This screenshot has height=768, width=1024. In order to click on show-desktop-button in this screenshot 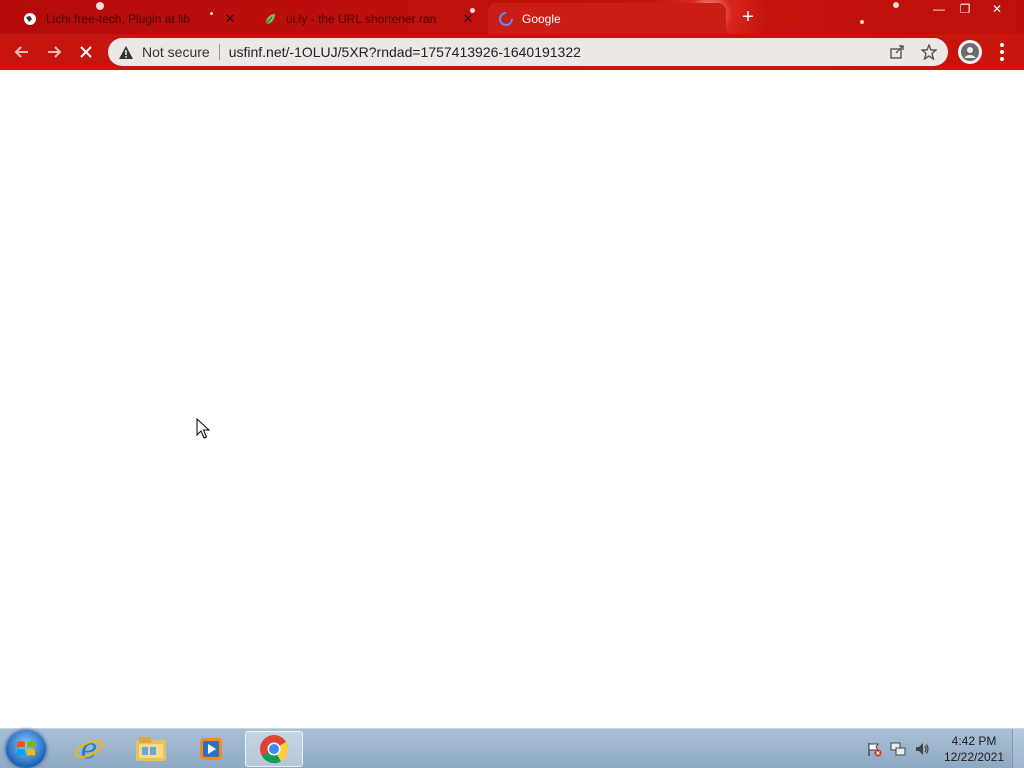, I will do `click(1018, 748)`.